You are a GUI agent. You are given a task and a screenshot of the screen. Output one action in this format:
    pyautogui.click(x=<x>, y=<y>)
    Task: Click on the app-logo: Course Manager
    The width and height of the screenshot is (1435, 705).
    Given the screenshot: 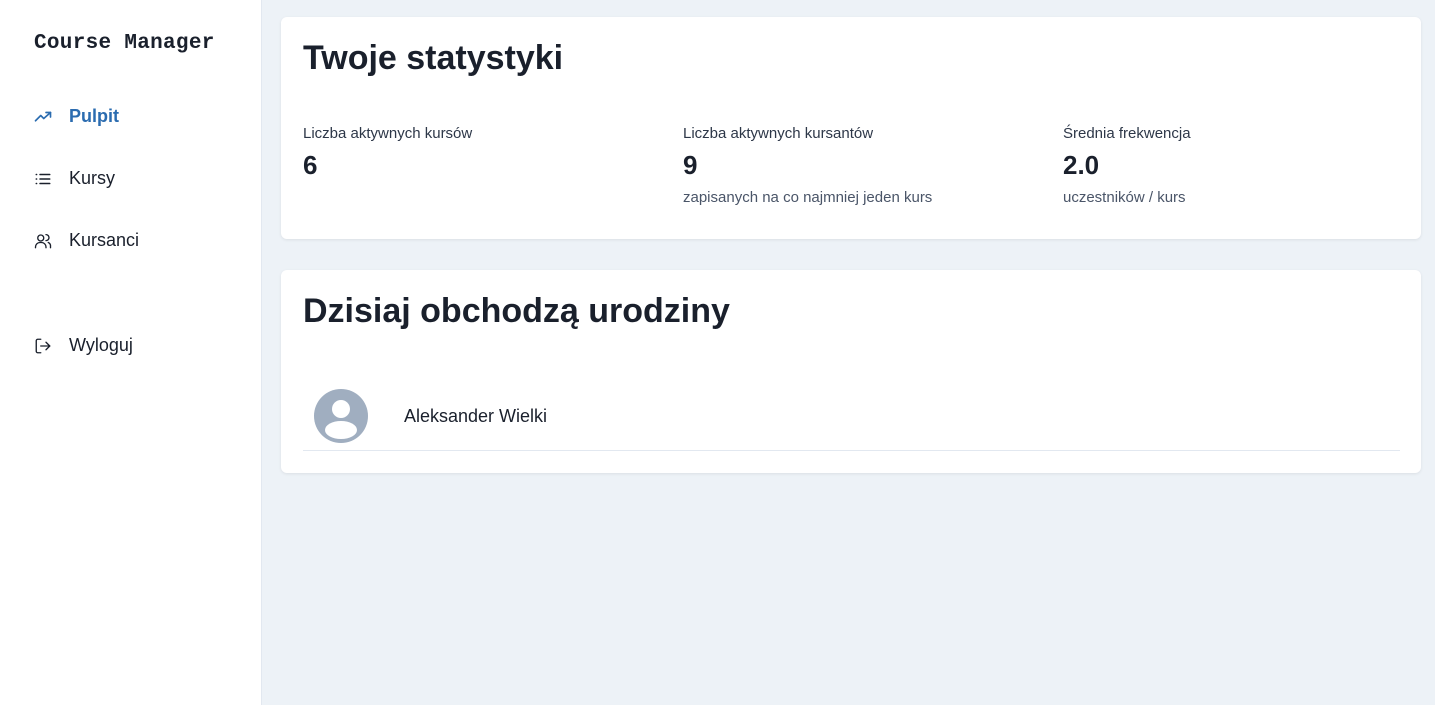 What is the action you would take?
    pyautogui.click(x=124, y=43)
    